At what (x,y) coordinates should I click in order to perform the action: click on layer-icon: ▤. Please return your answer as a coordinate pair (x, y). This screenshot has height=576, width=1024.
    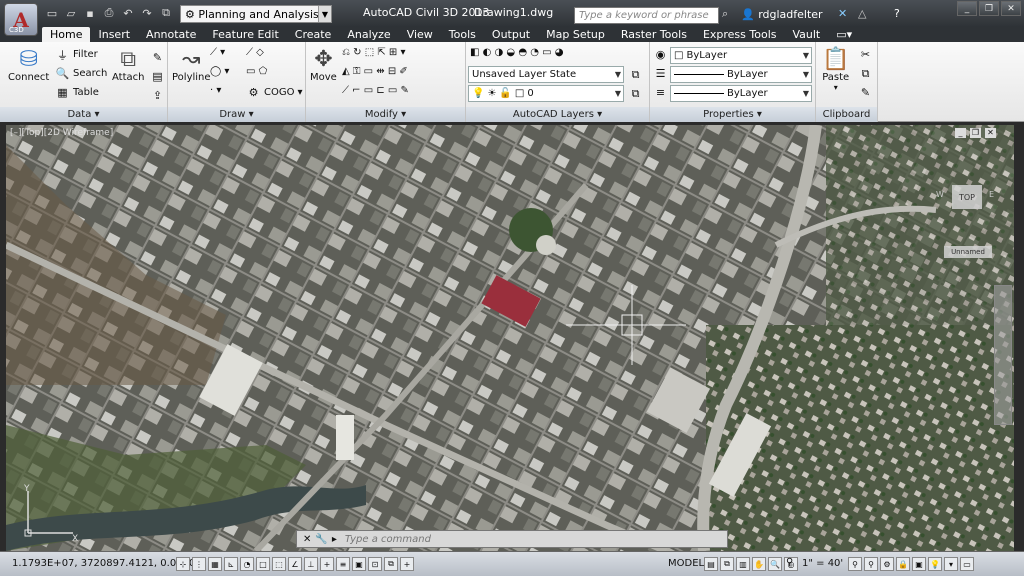
    Looking at the image, I should click on (157, 76).